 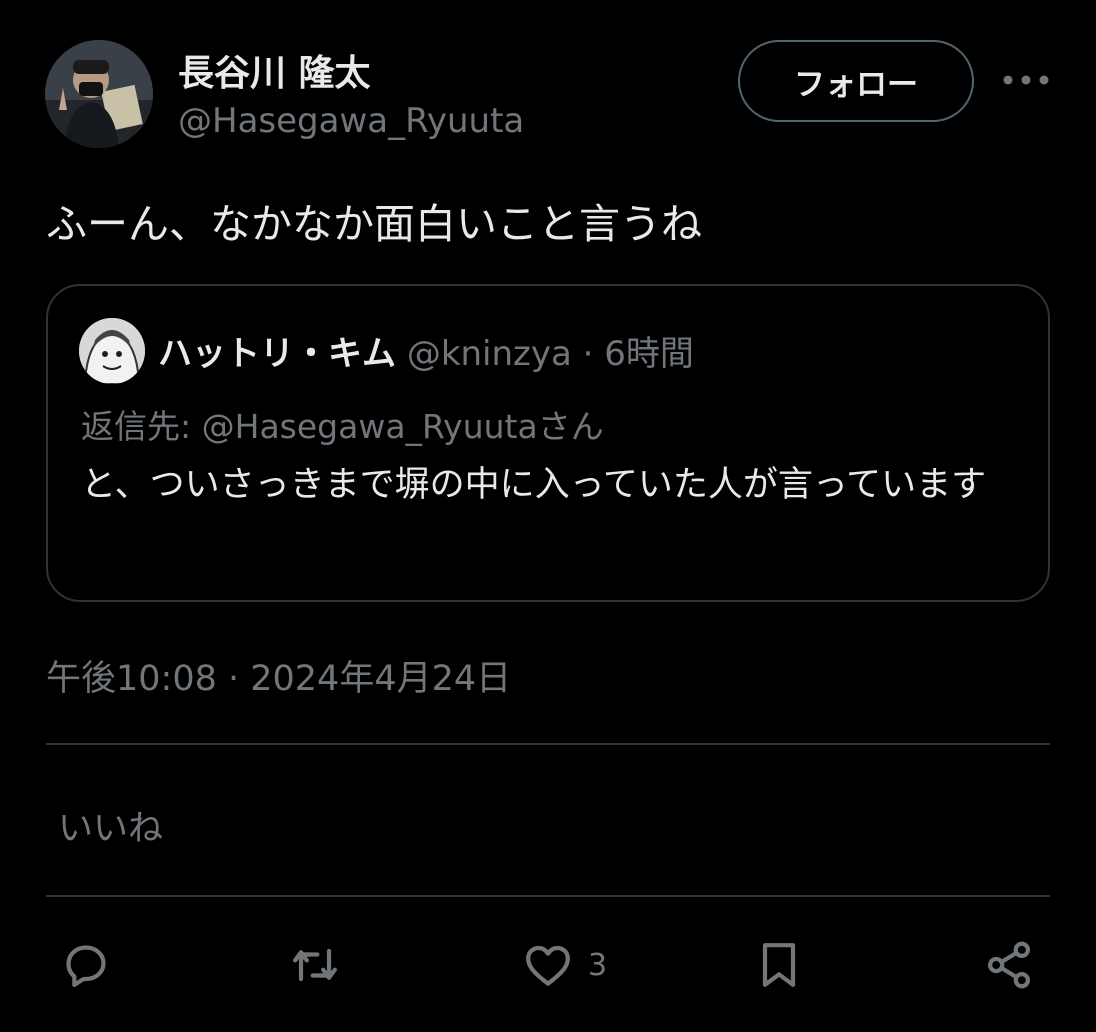 I want to click on quoted-author-avatar, so click(x=112, y=351).